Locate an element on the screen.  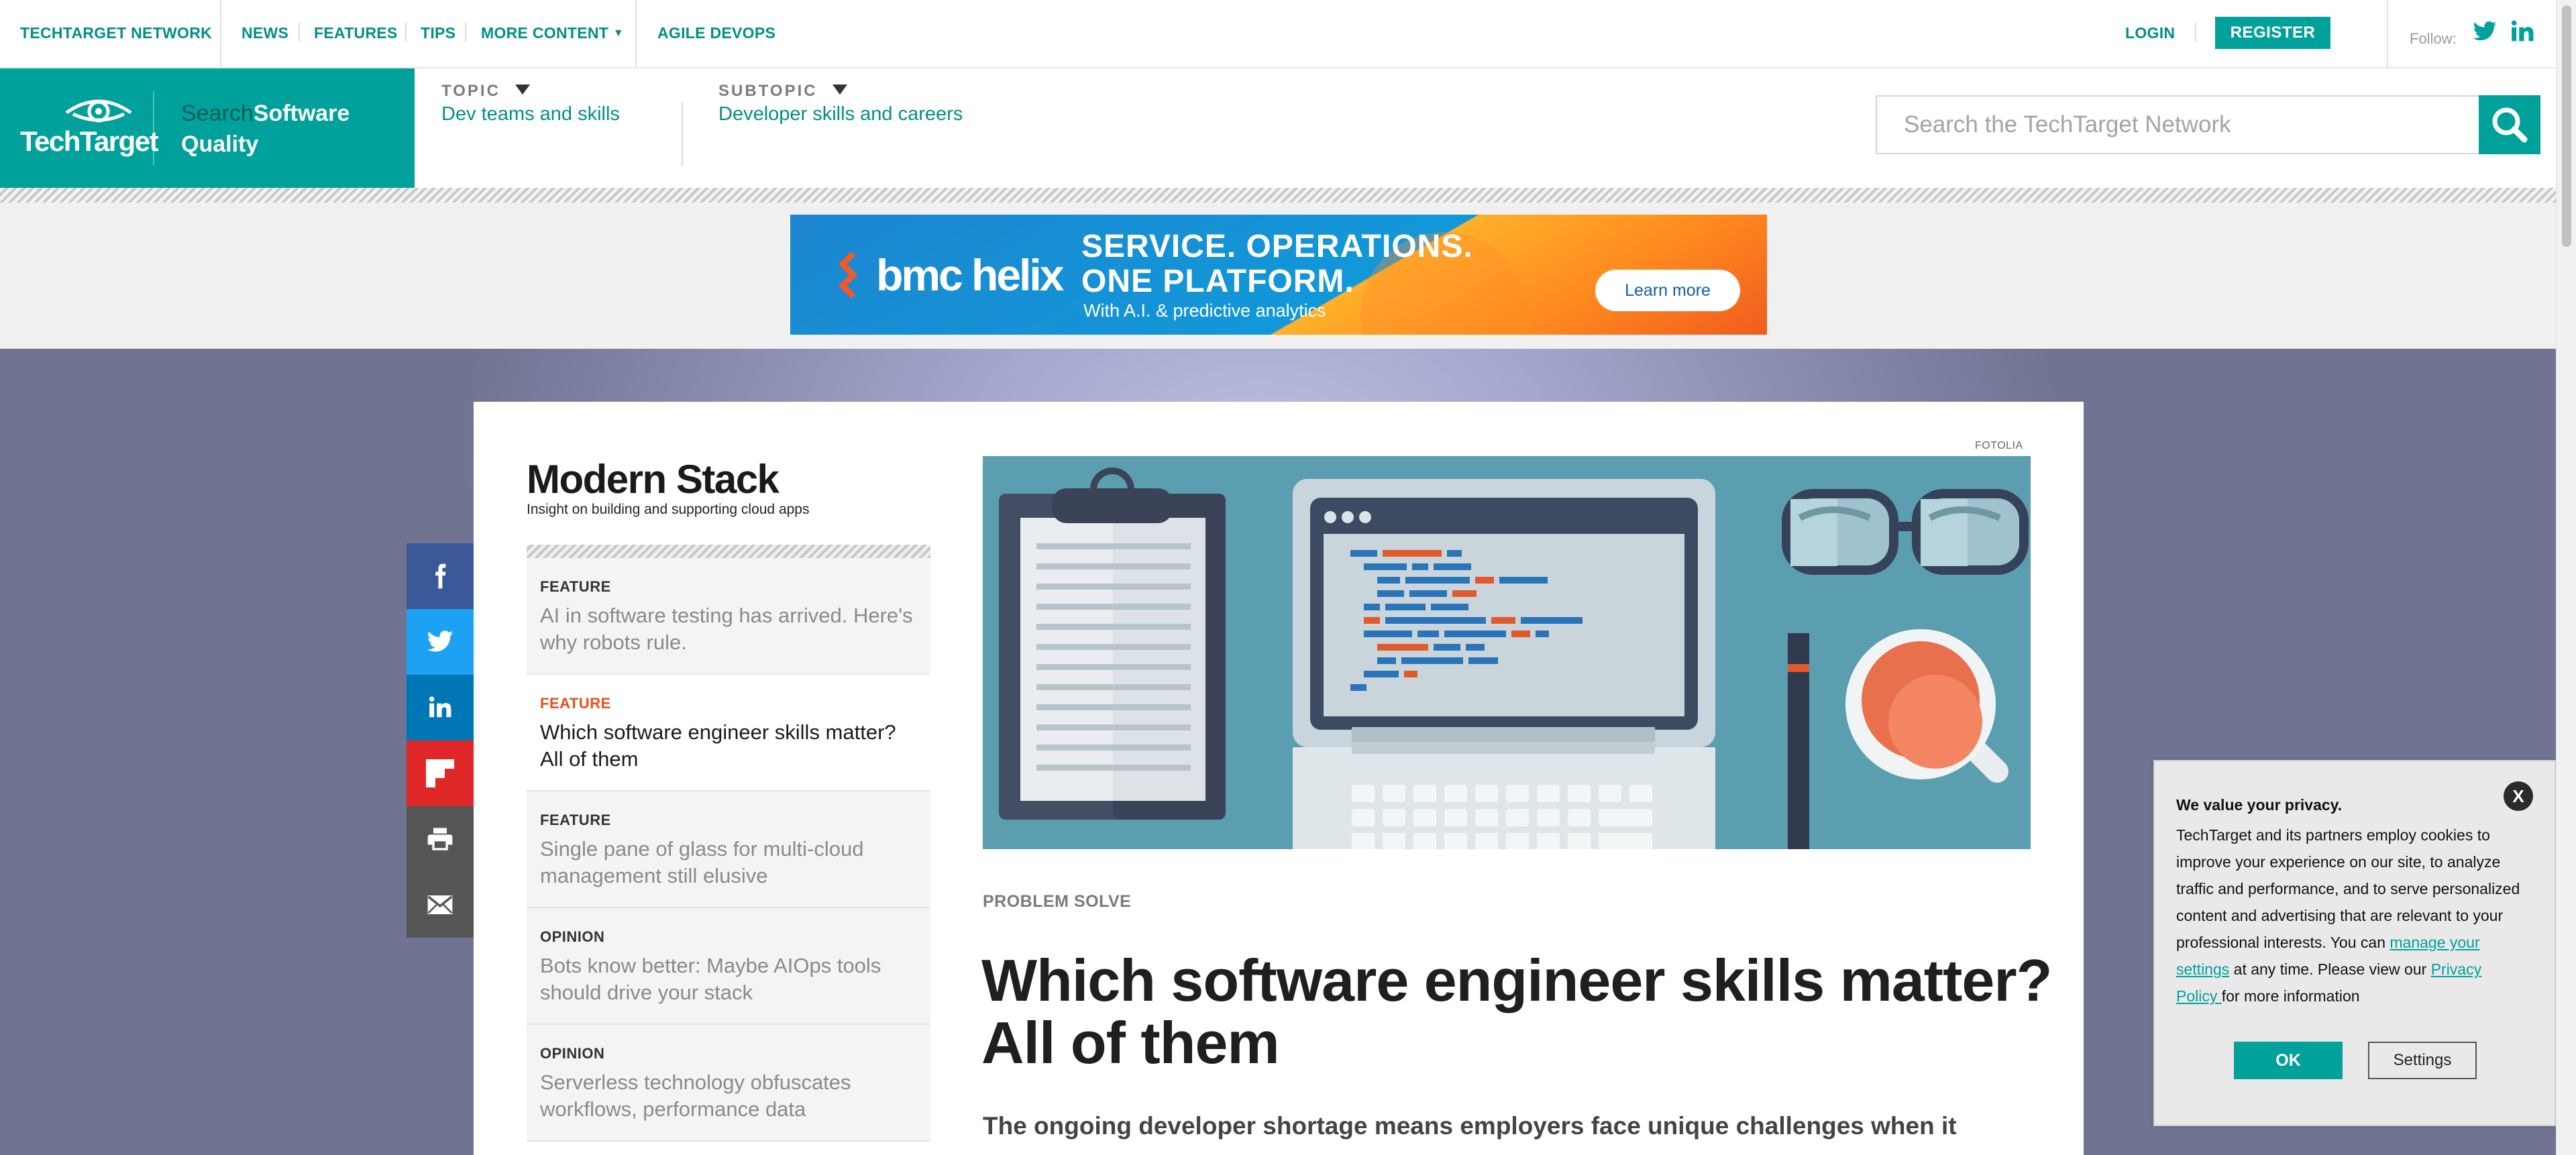
privacy-ok-button: OK is located at coordinates (2288, 1061).